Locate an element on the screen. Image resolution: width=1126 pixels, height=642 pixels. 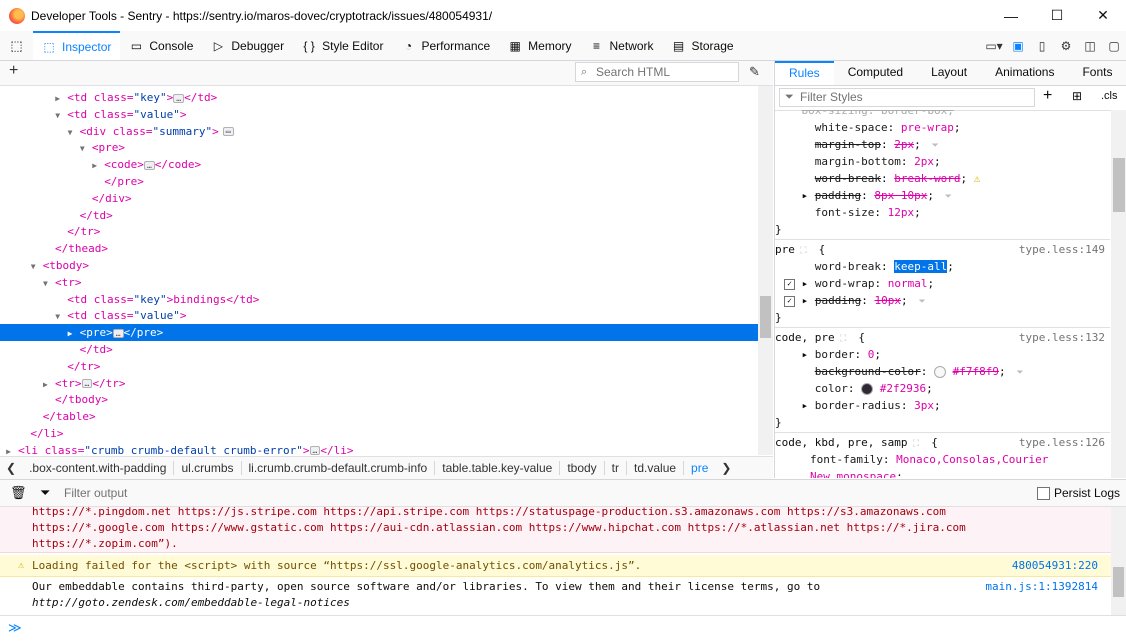
event-badge-icon: ▭ is located at coordinates (228, 132).